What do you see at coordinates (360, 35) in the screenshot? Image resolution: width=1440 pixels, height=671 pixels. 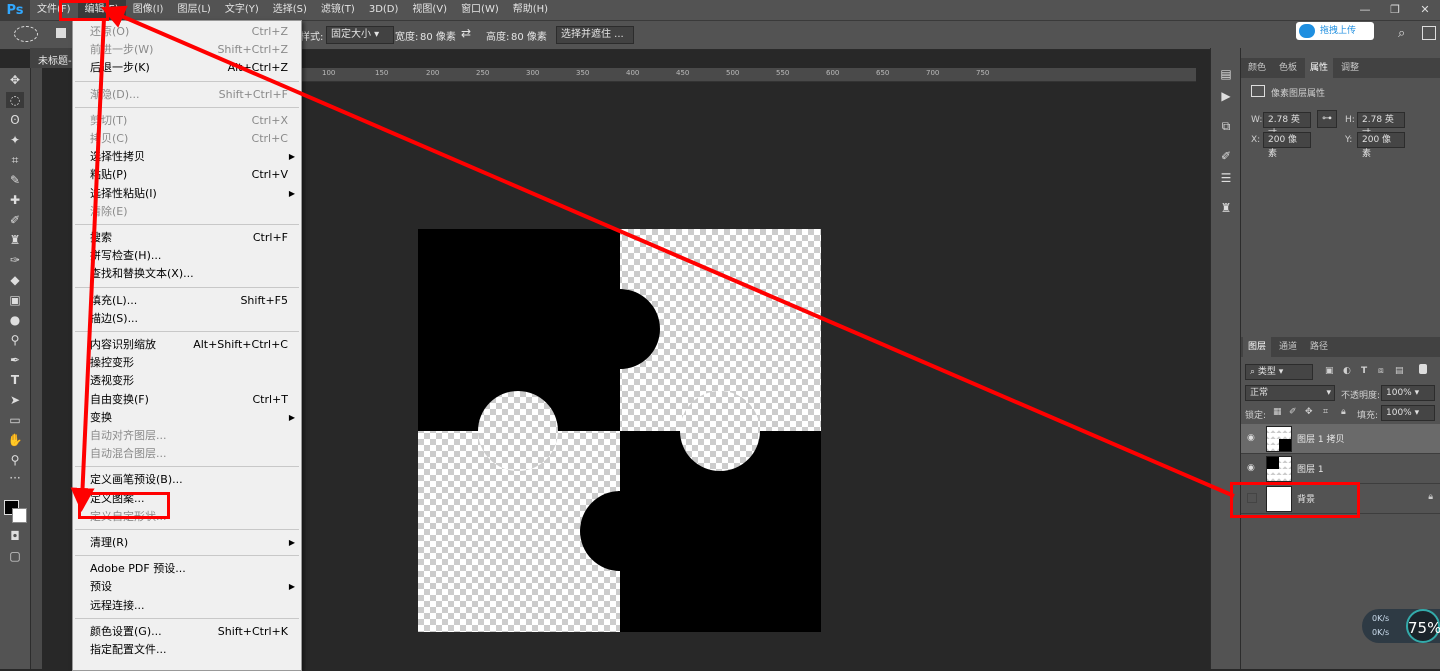 I see `style-select: 固定大小 ▾` at bounding box center [360, 35].